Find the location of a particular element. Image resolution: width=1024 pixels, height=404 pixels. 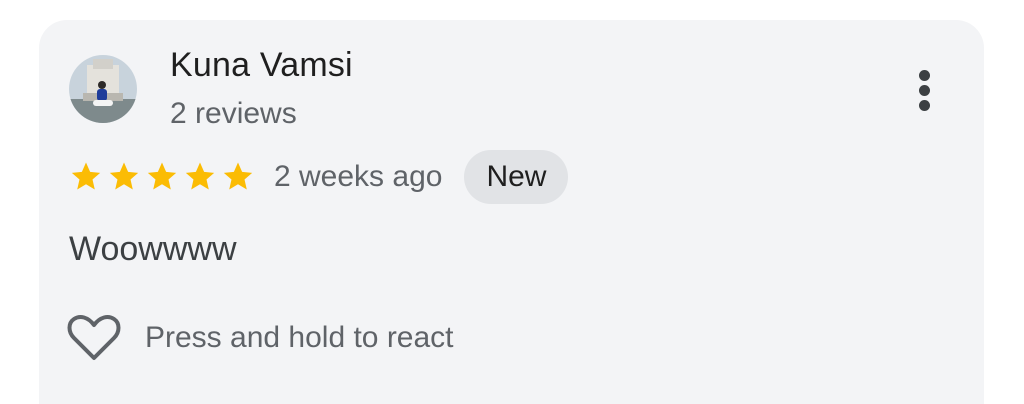

more-vertical-icon is located at coordinates (924, 75).